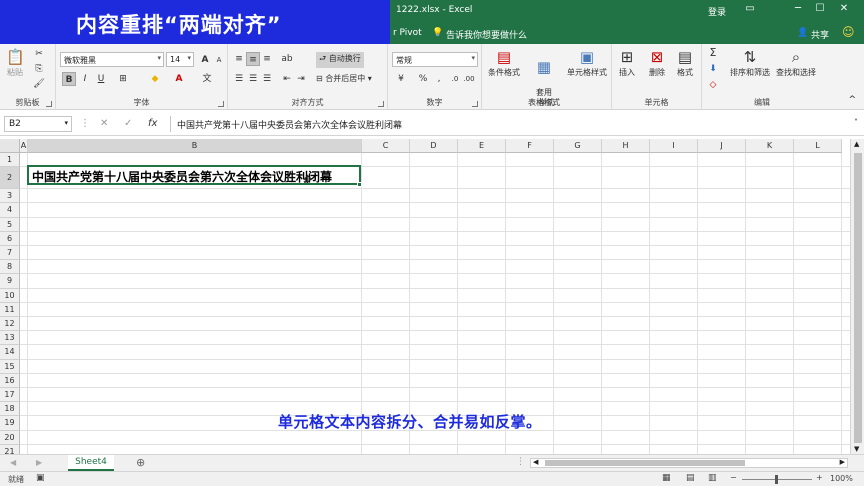  Describe the element at coordinates (179, 79) in the screenshot. I see `font-color-icon: A` at that location.